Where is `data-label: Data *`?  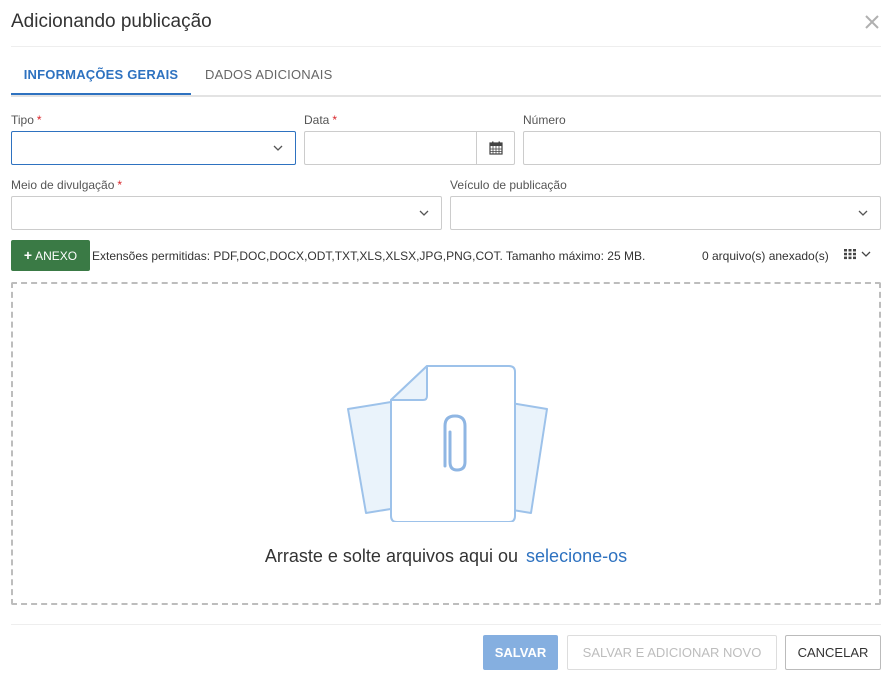
data-label: Data * is located at coordinates (321, 120).